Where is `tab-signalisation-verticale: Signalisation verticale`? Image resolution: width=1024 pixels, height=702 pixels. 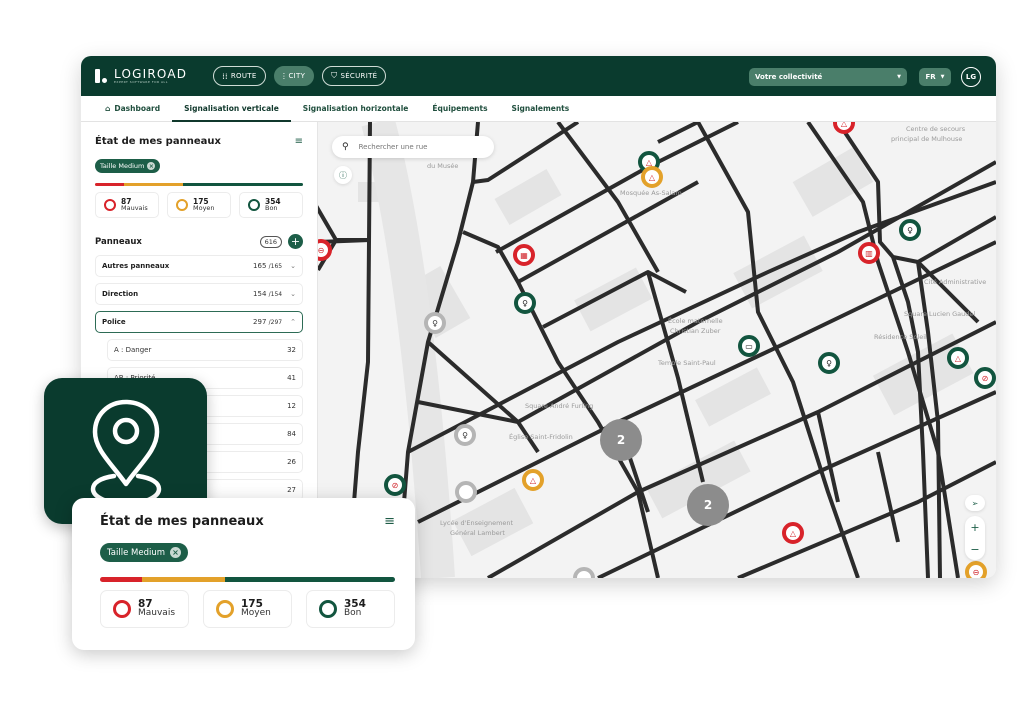
tab-signalisation-verticale: Signalisation verticale is located at coordinates (231, 109).